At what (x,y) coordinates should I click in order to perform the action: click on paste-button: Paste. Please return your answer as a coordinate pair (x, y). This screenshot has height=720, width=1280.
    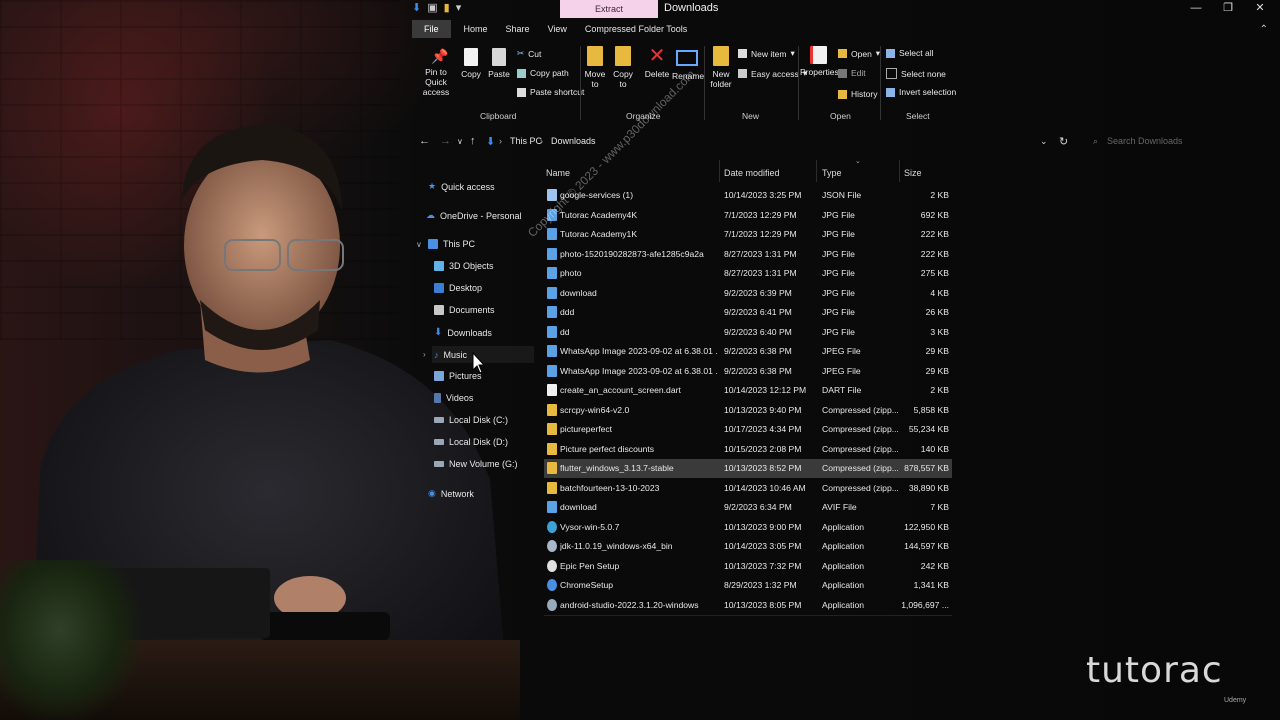
    Looking at the image, I should click on (499, 63).